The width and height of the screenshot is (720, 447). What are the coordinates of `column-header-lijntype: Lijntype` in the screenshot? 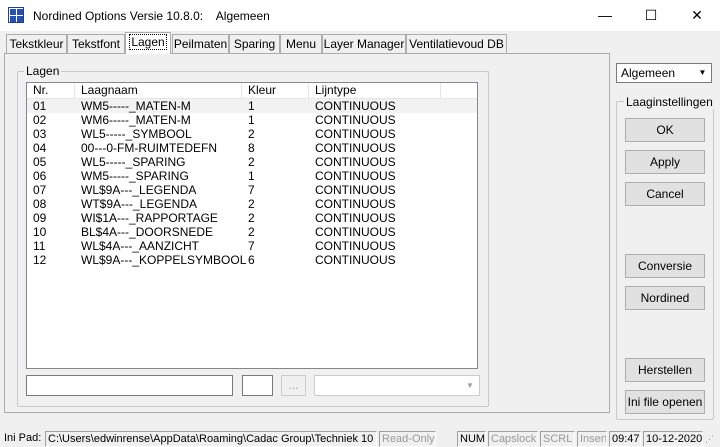 It's located at (375, 91).